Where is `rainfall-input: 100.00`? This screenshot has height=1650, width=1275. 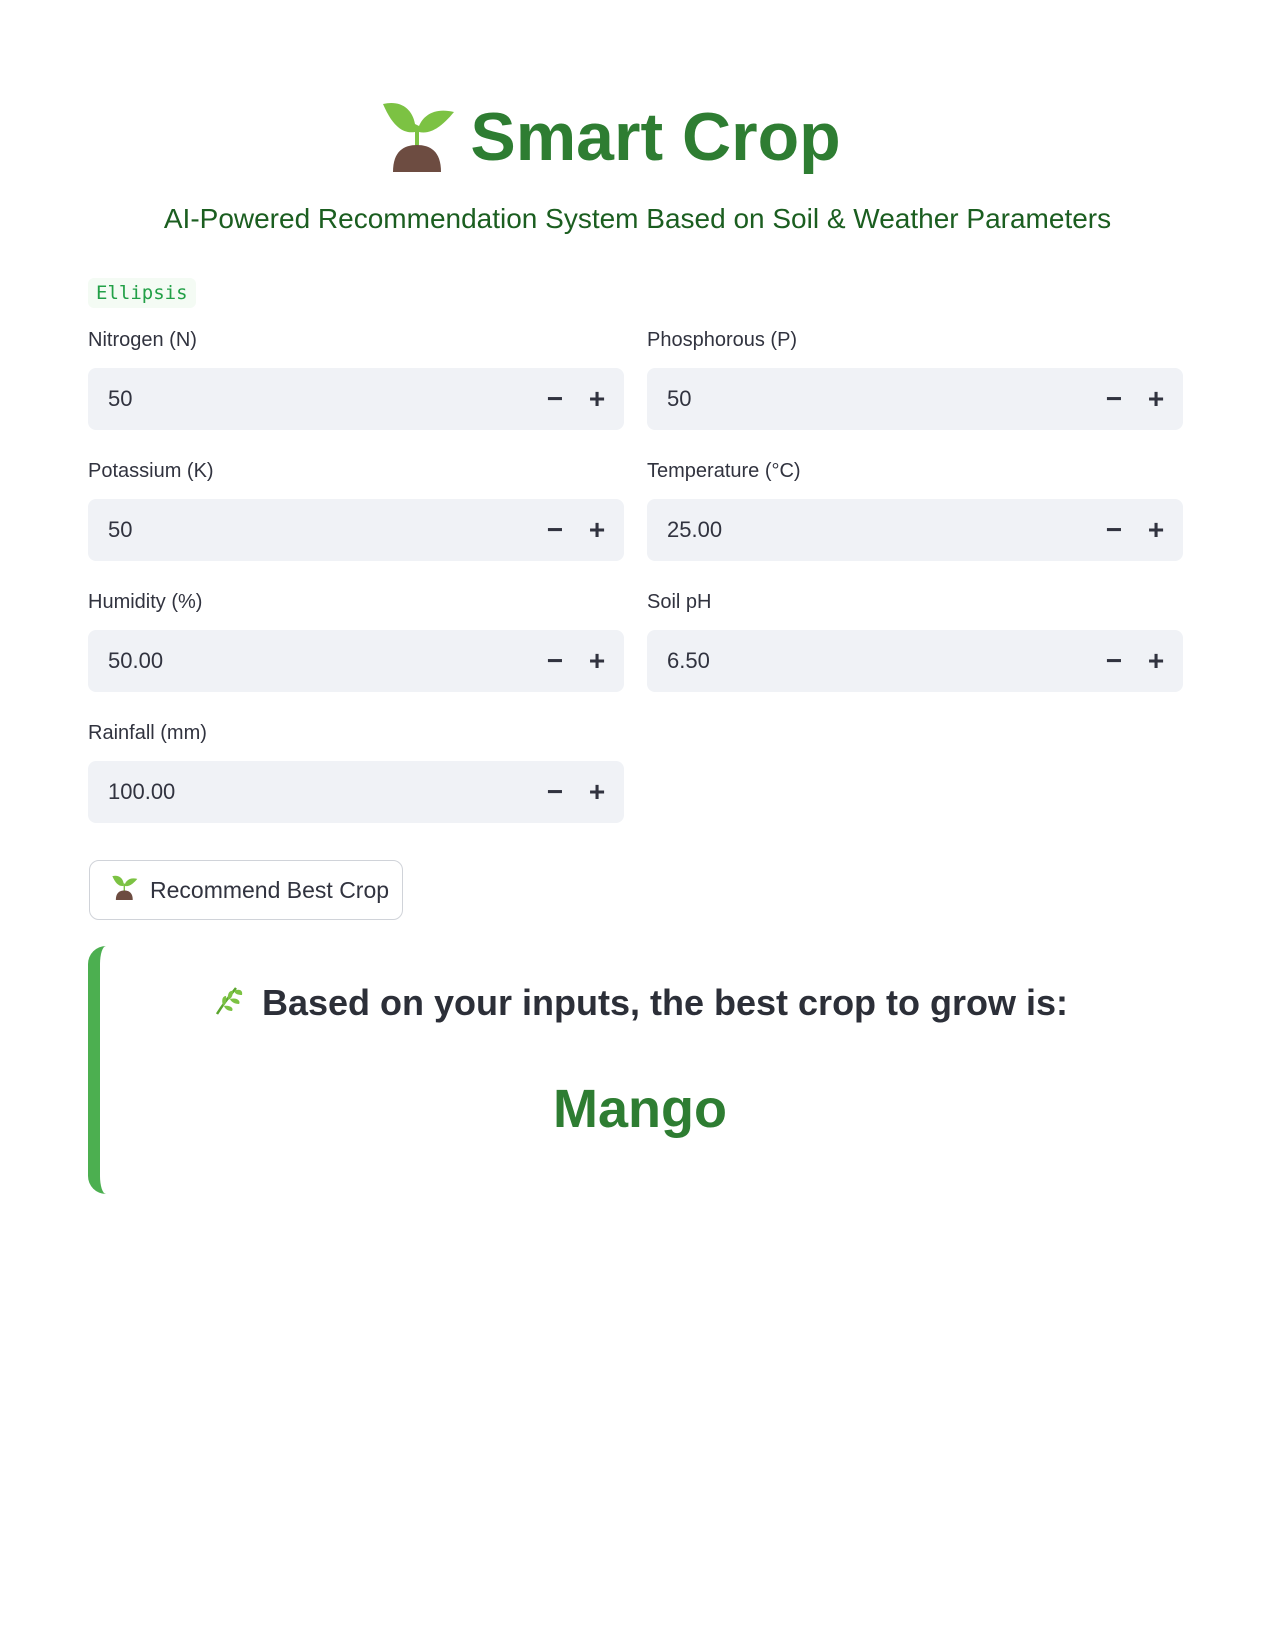 rainfall-input: 100.00 is located at coordinates (321, 792).